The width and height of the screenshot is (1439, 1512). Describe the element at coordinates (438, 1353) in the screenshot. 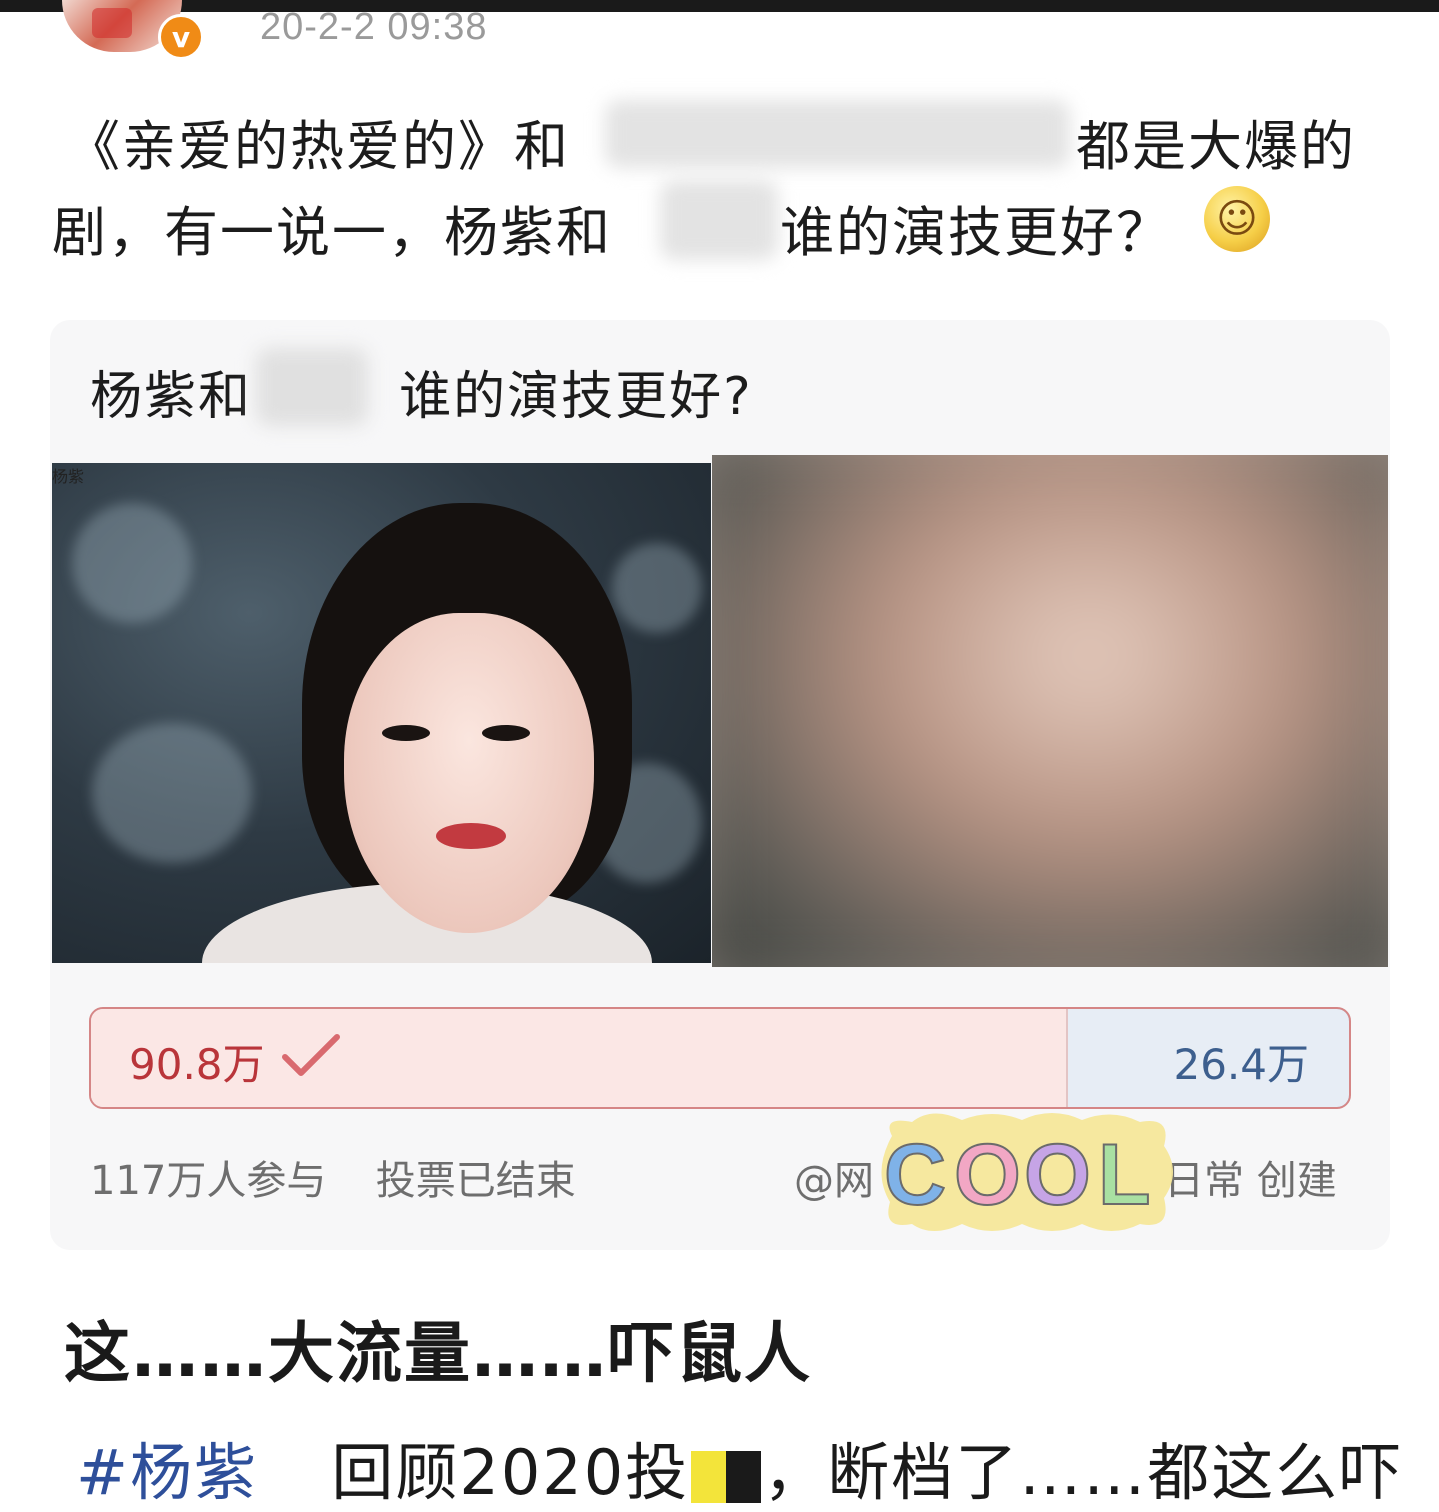

I see `comment-text: 这……大流量……吓鼠人` at that location.